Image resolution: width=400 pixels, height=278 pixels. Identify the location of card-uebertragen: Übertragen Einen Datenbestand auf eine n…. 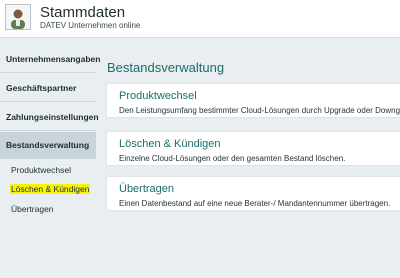
(253, 193).